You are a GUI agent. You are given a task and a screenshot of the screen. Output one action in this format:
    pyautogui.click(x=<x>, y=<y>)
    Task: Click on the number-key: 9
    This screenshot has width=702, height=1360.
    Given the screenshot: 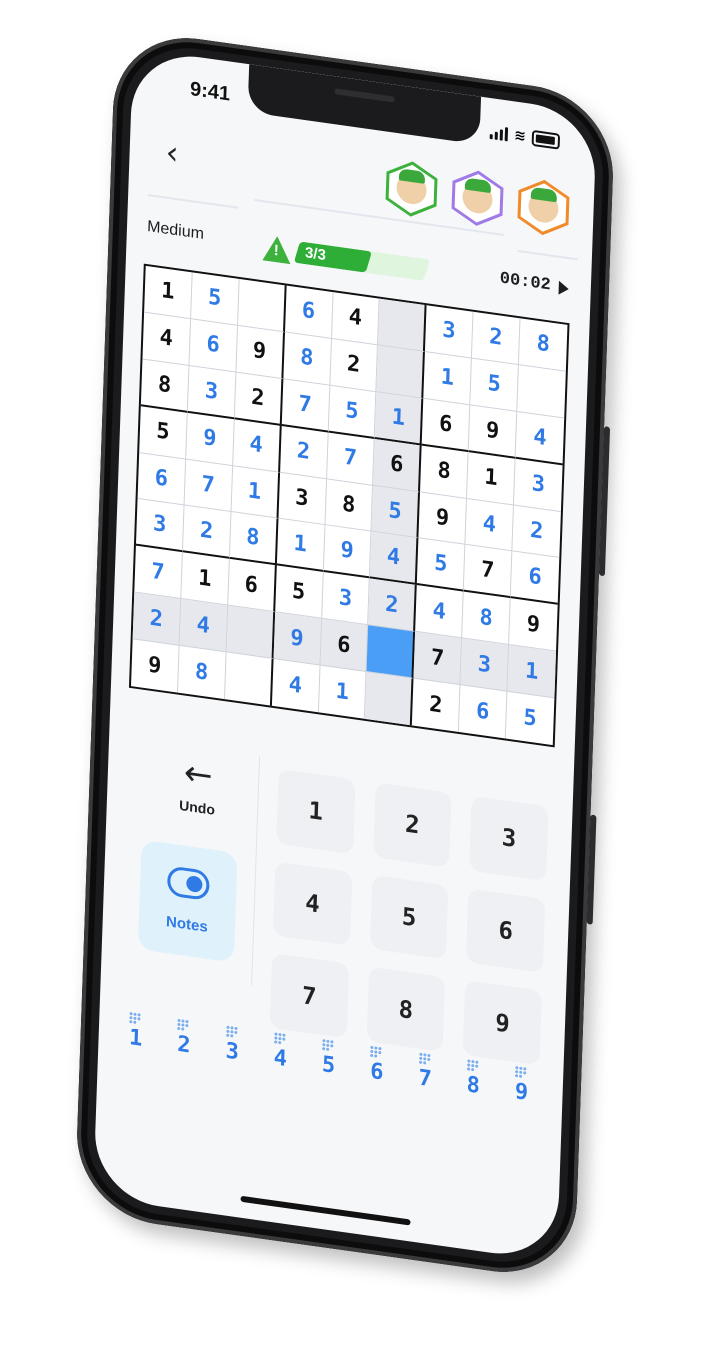 What is the action you would take?
    pyautogui.click(x=502, y=1023)
    